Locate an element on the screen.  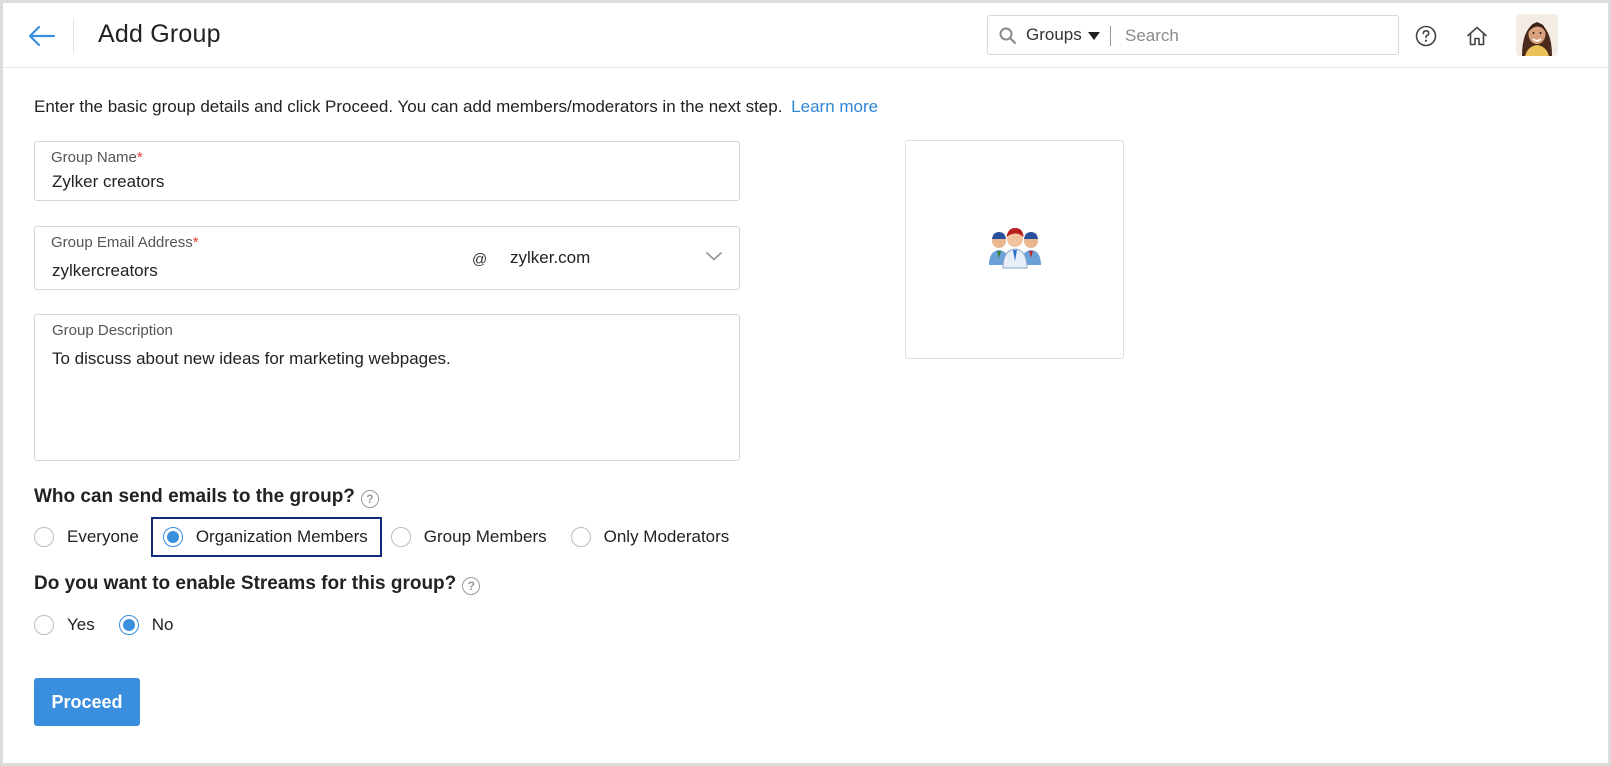
radio-only-moderators: Only Moderators is located at coordinates (650, 537).